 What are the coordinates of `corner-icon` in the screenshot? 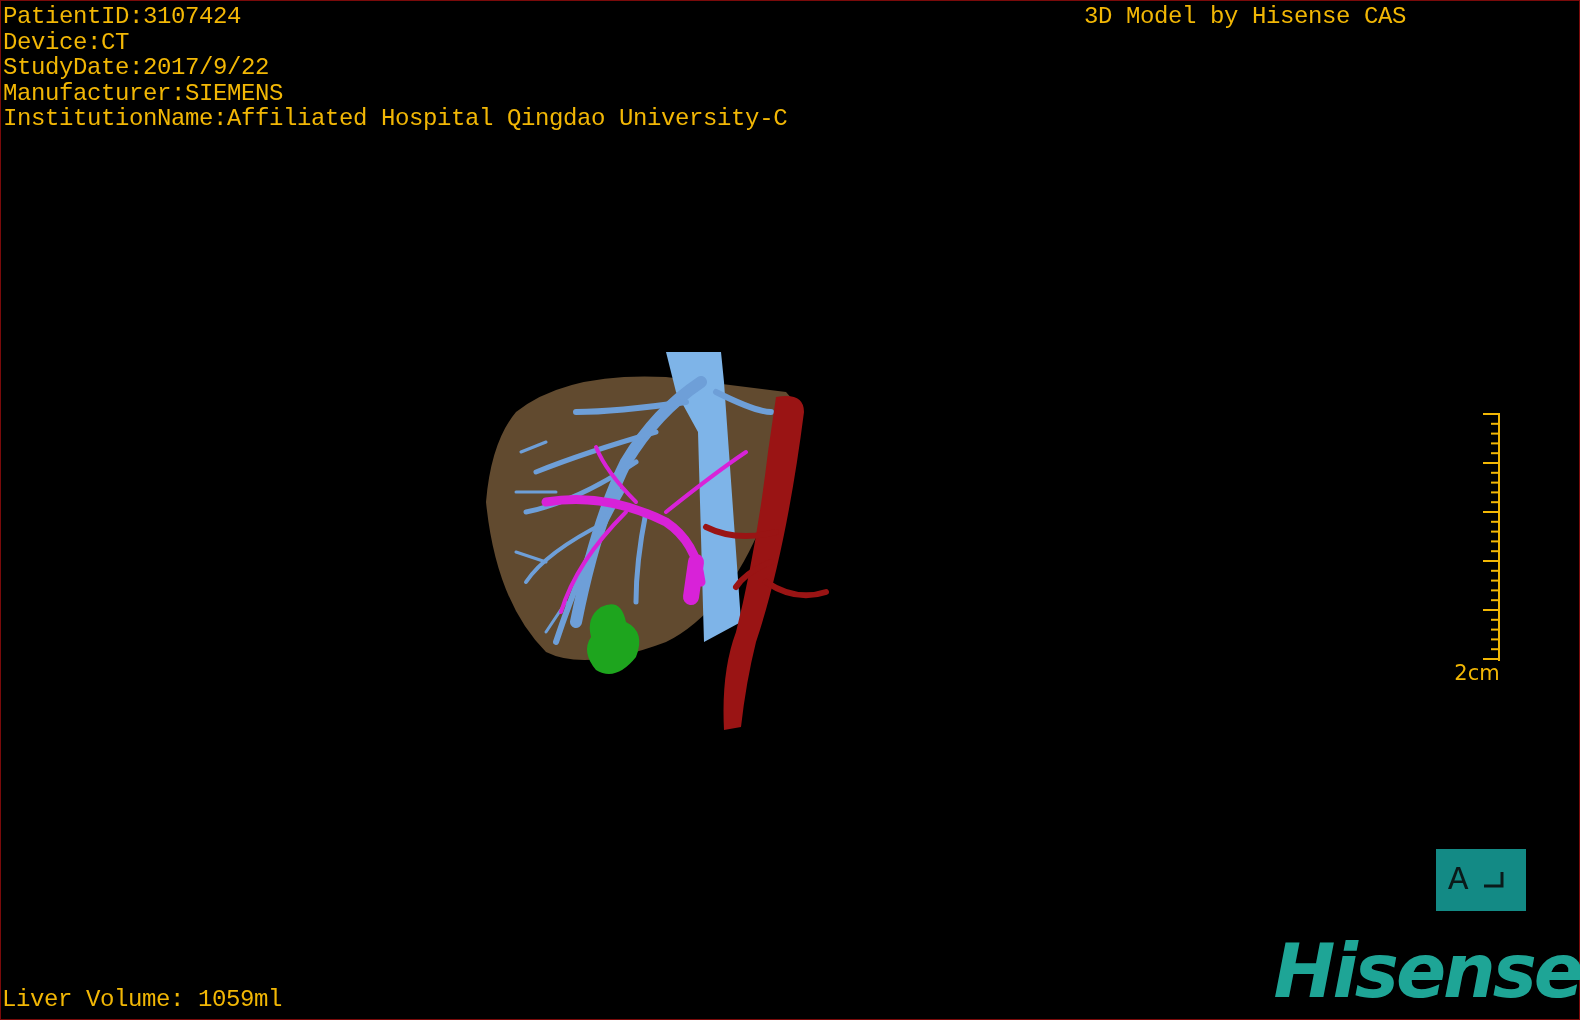 It's located at (1494, 880).